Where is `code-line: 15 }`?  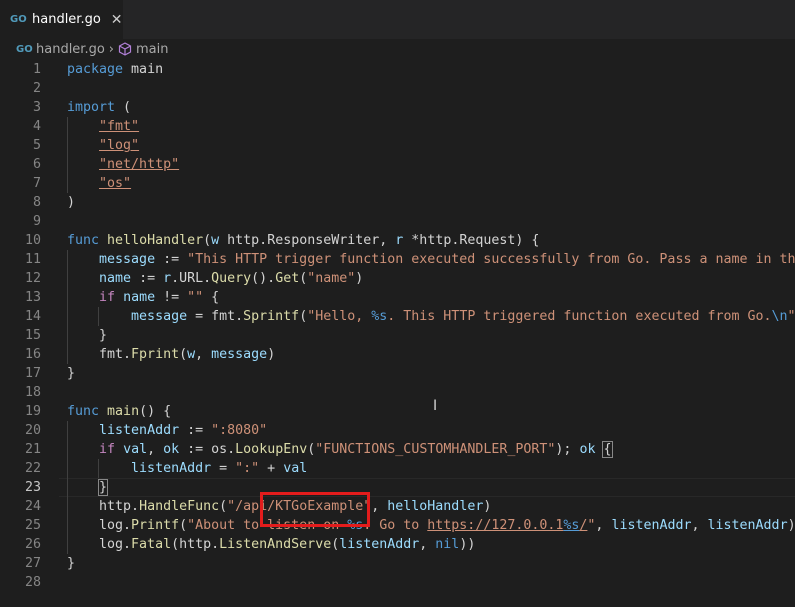 code-line: 15 } is located at coordinates (397, 335).